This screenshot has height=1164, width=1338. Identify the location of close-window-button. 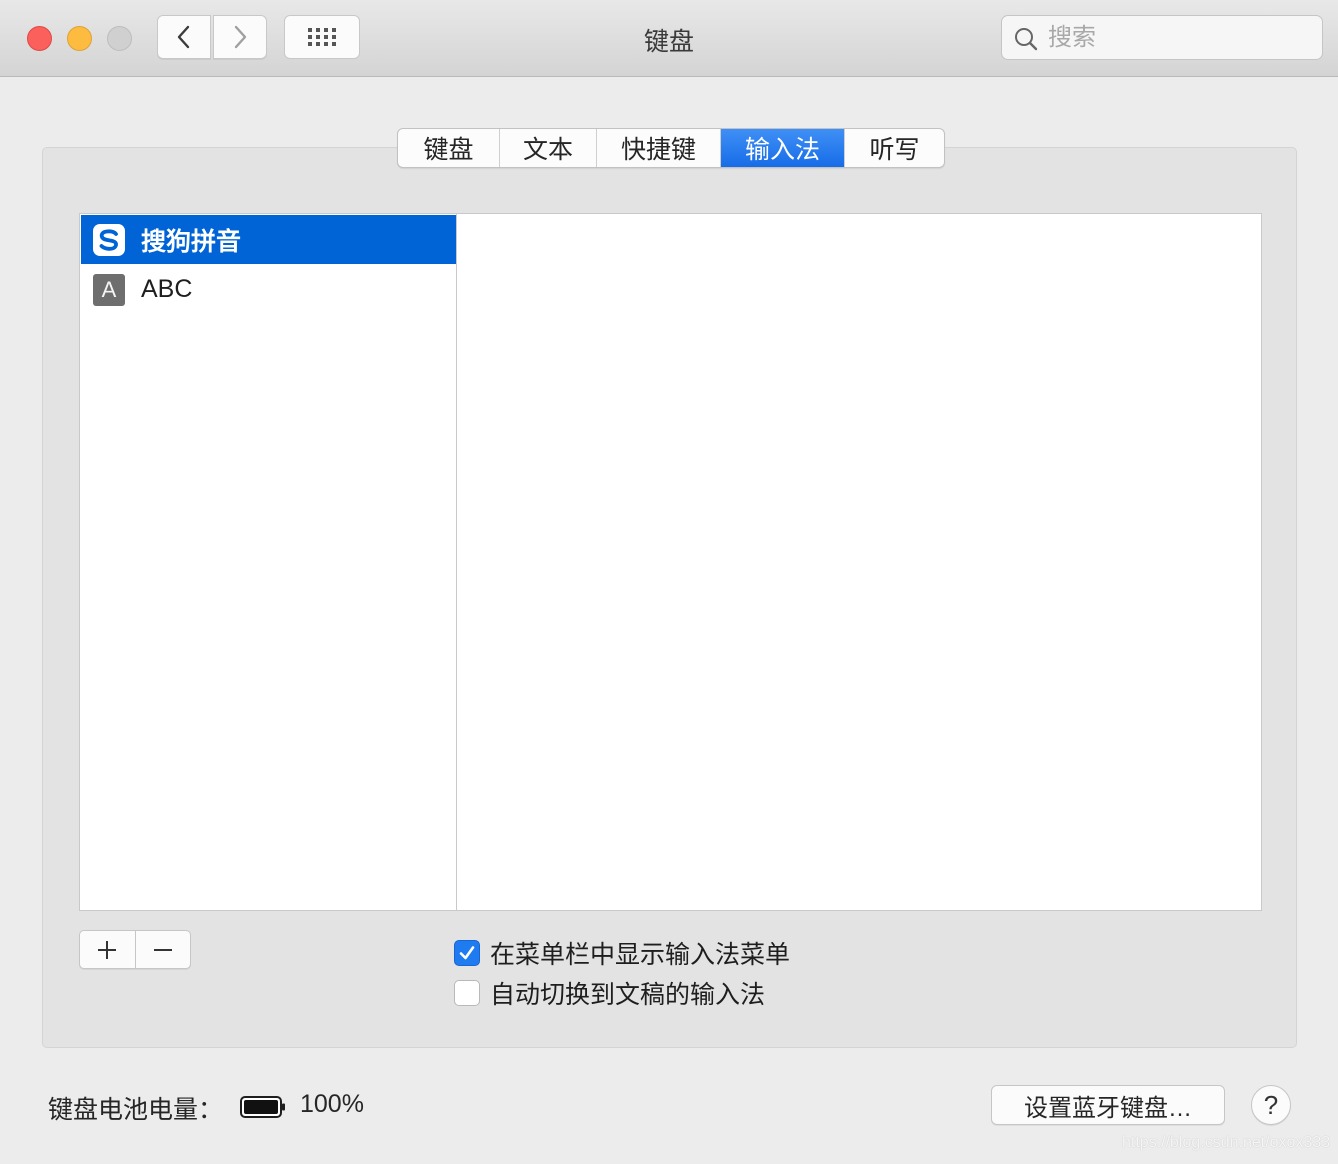
(39, 38).